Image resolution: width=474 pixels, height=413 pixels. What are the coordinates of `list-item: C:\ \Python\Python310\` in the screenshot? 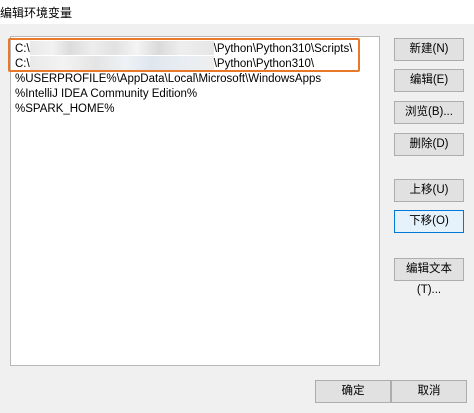 It's located at (165, 63).